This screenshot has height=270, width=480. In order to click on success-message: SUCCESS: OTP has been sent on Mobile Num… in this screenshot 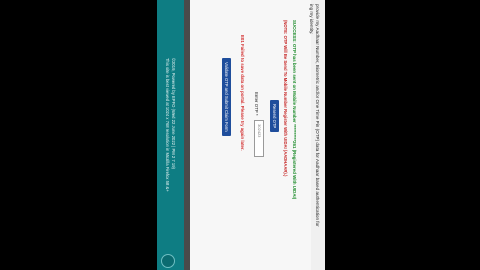, I will do `click(294, 110)`.